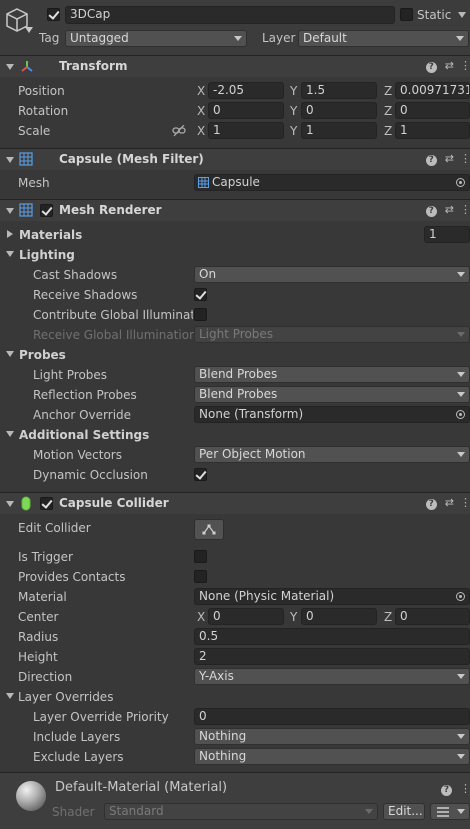 The height and width of the screenshot is (829, 470). Describe the element at coordinates (235, 159) in the screenshot. I see `mesh-filter-header: Capsule (Mesh Filter) ? ⇄⋮` at that location.